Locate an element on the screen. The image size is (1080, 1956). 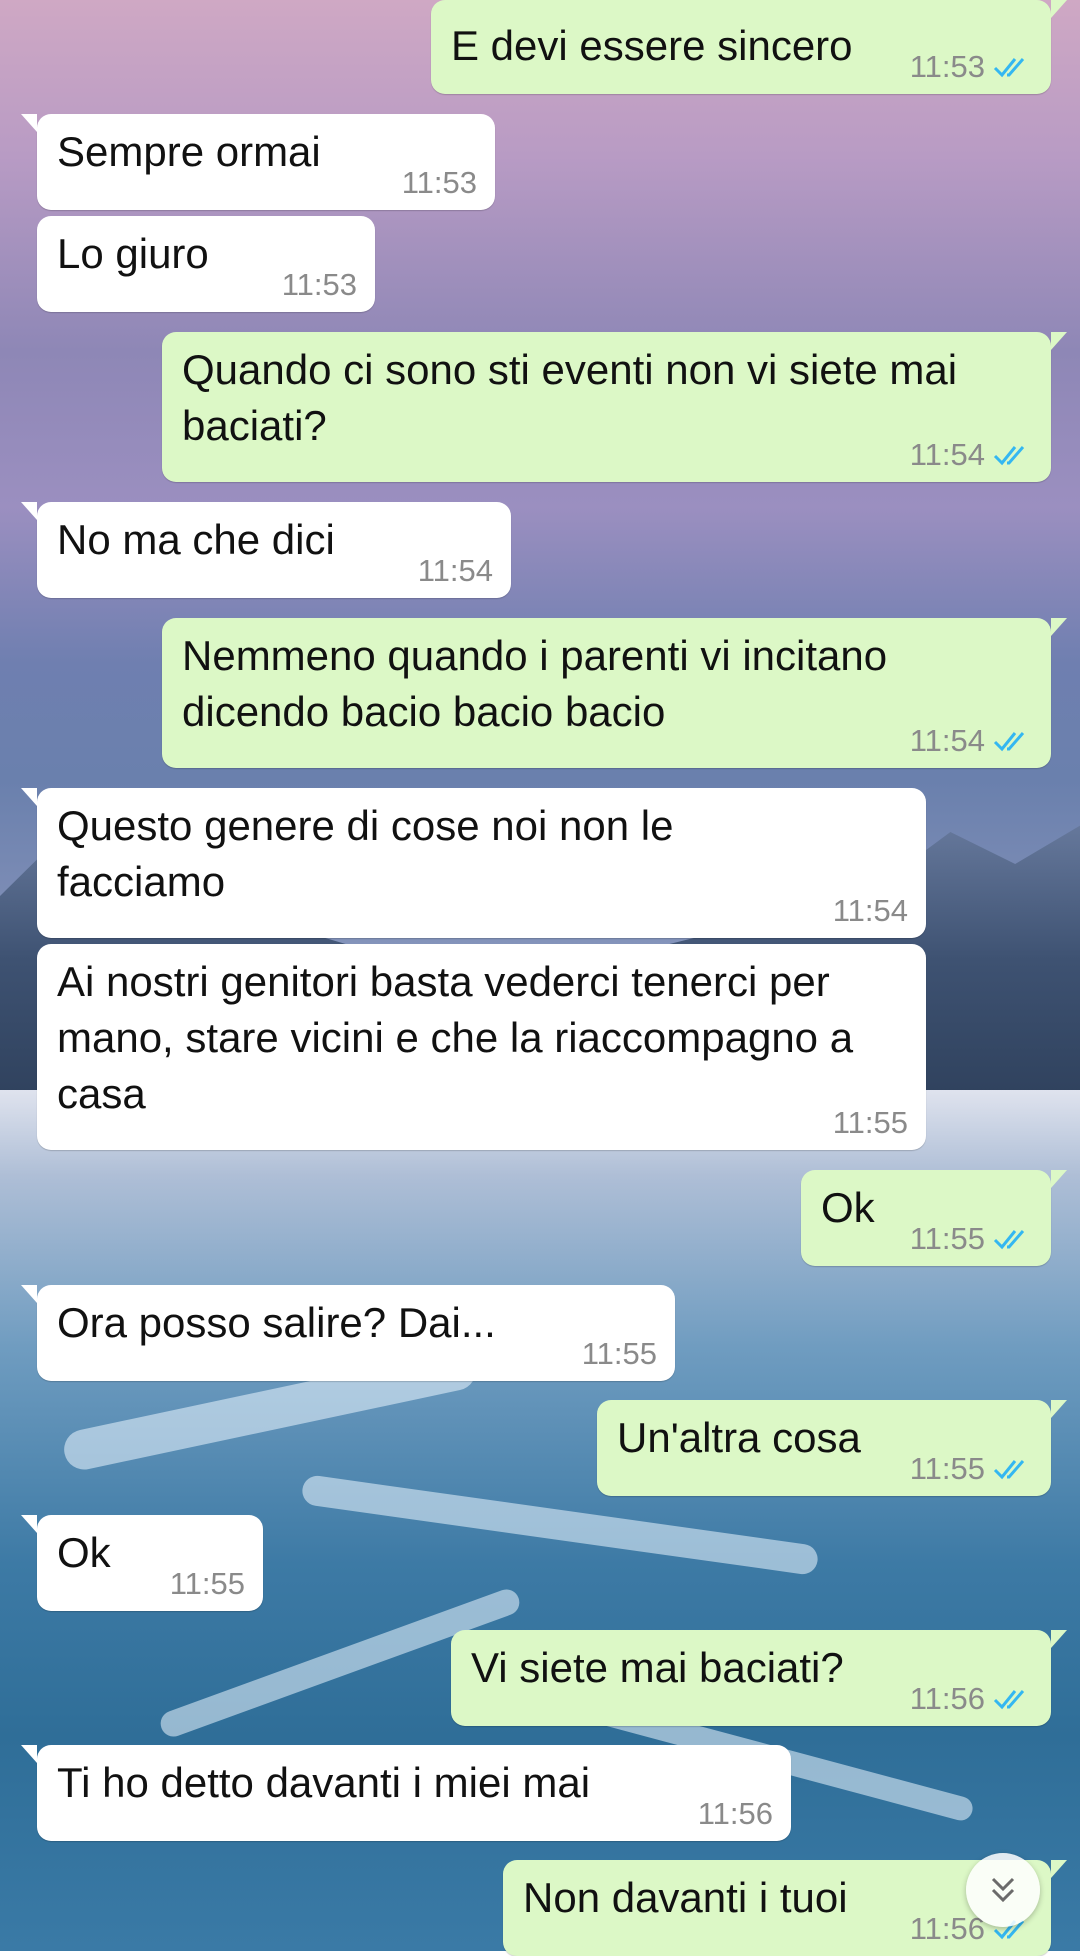
incoming-message: Ora posso salire? Dai... 11:55 is located at coordinates (348, 1333).